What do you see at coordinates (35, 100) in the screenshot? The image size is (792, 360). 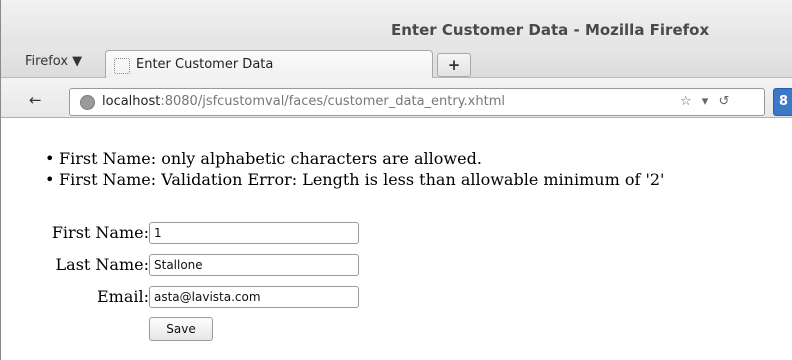 I see `back-arrow-icon: ←` at bounding box center [35, 100].